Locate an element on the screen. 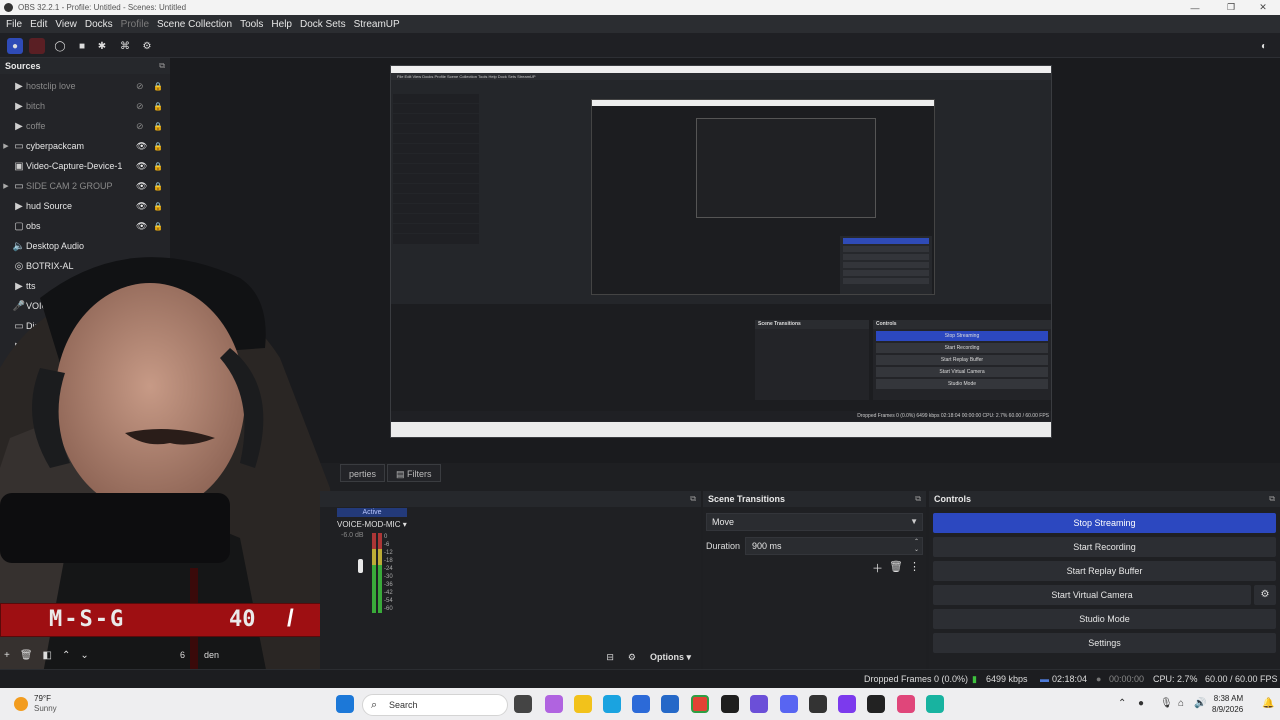 The image size is (1280, 720). menu-view: View is located at coordinates (66, 24).